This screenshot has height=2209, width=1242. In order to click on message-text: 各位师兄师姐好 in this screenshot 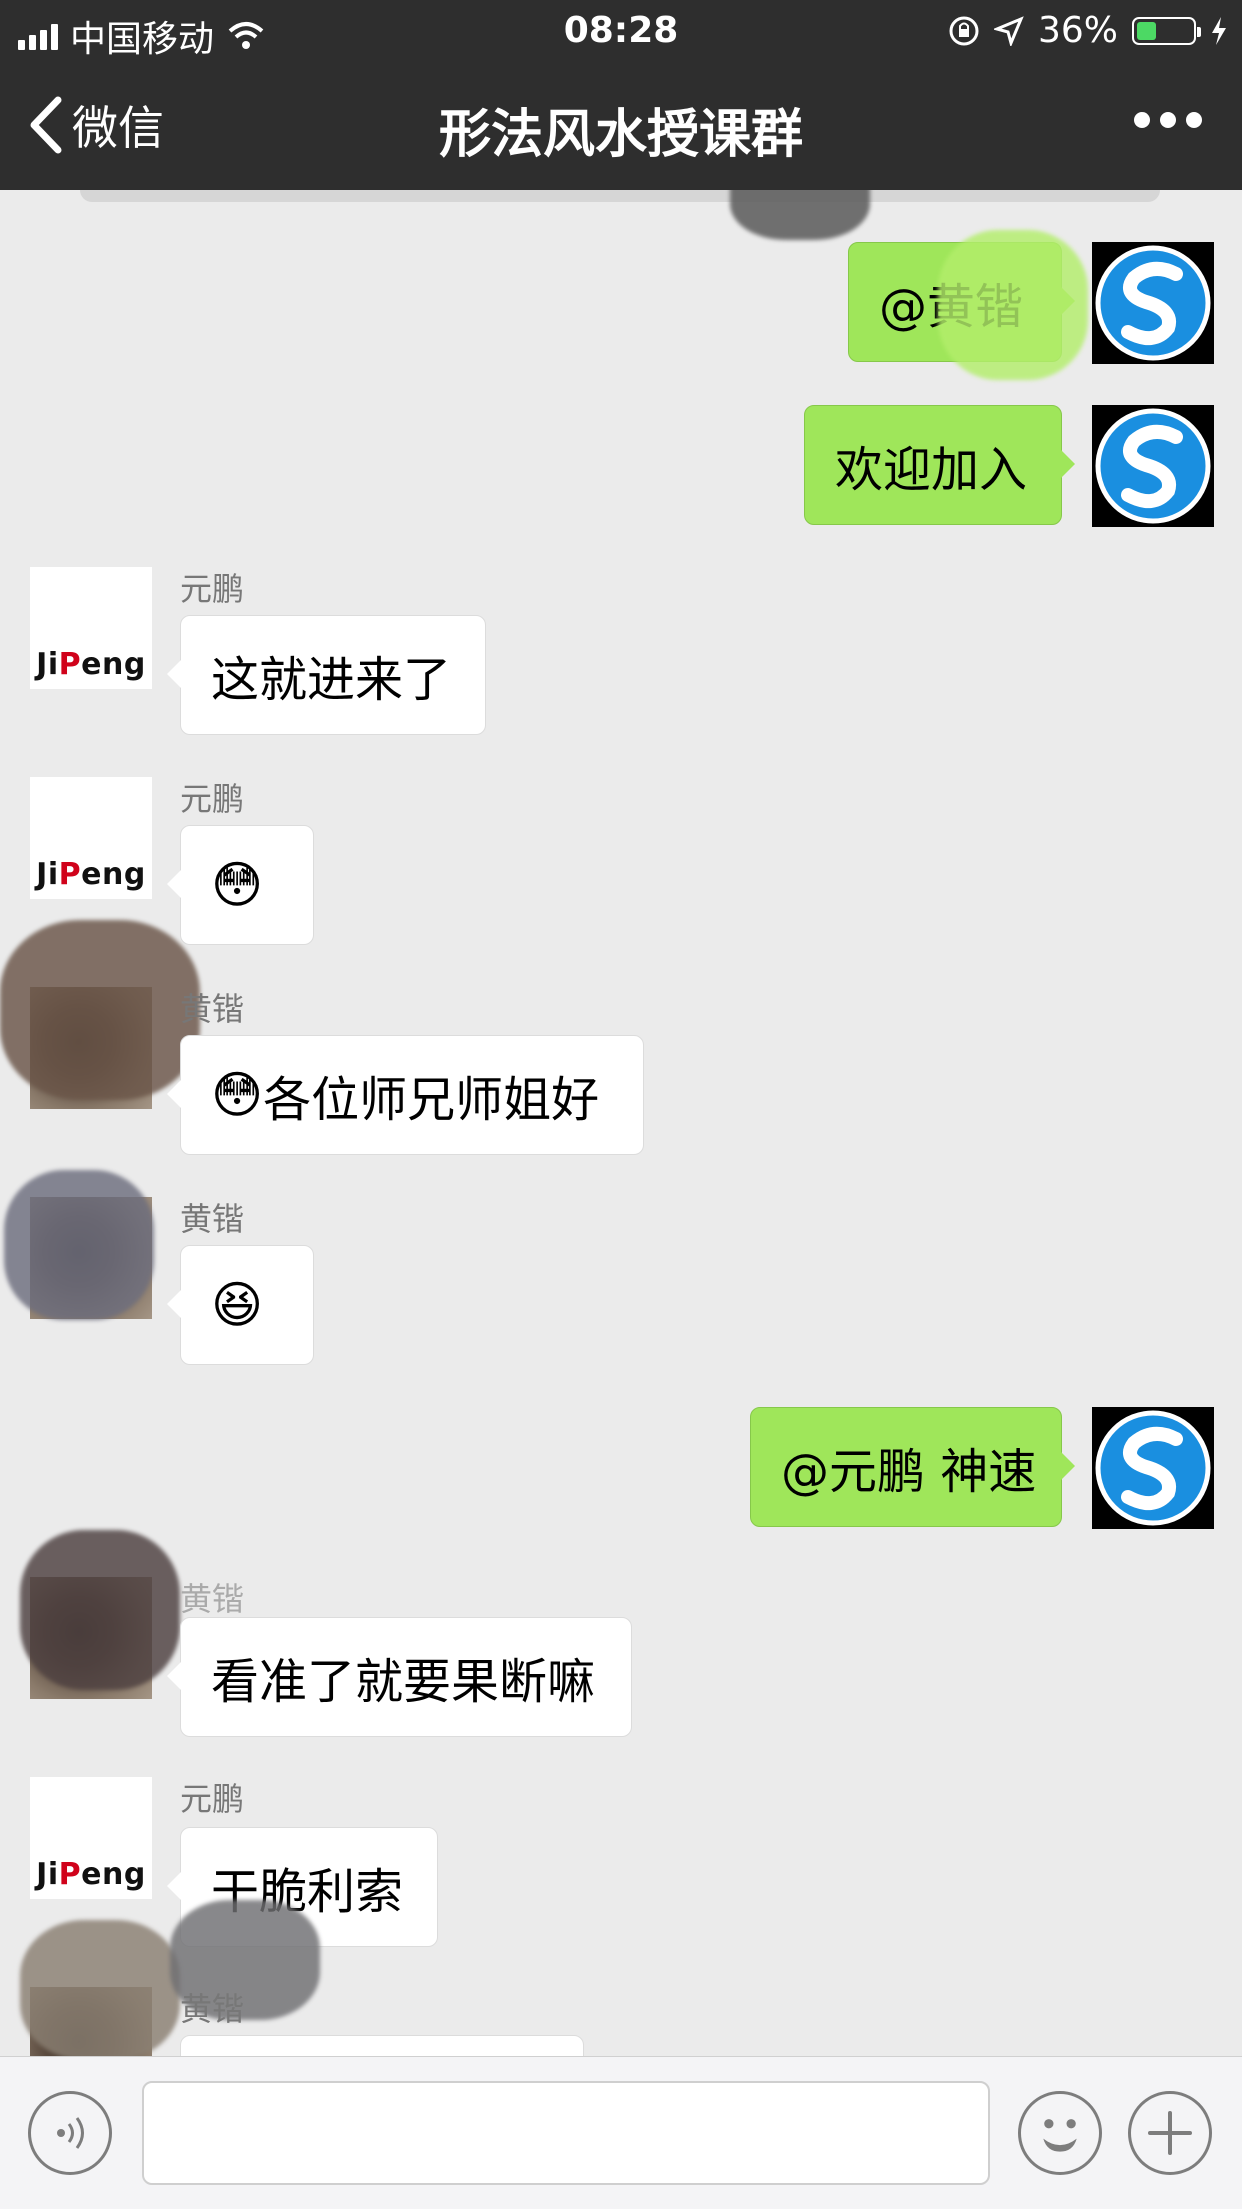, I will do `click(431, 1100)`.